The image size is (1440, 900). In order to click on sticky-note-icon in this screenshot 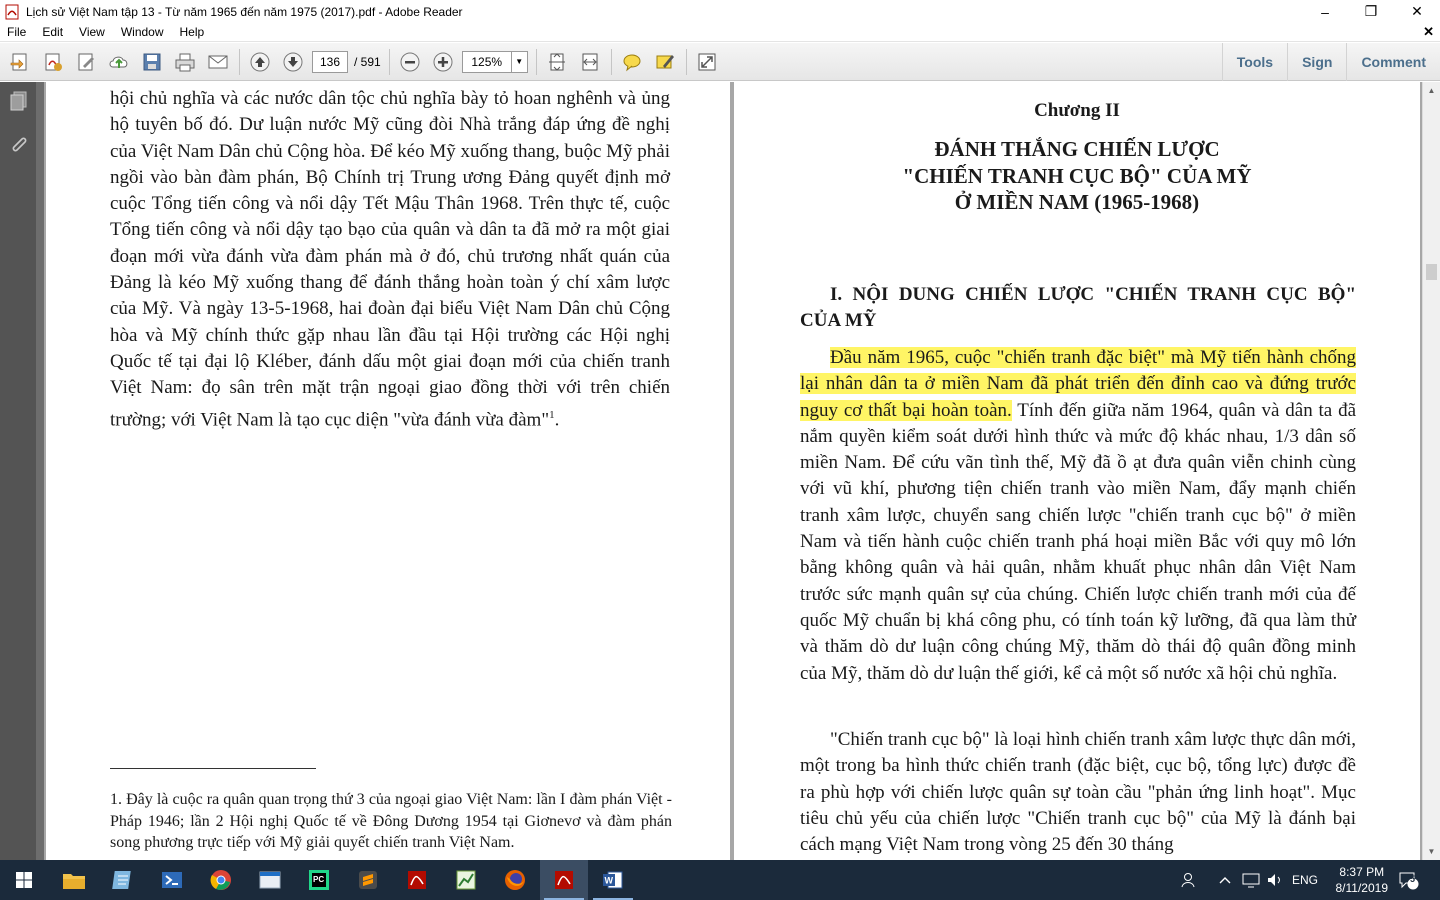, I will do `click(632, 62)`.